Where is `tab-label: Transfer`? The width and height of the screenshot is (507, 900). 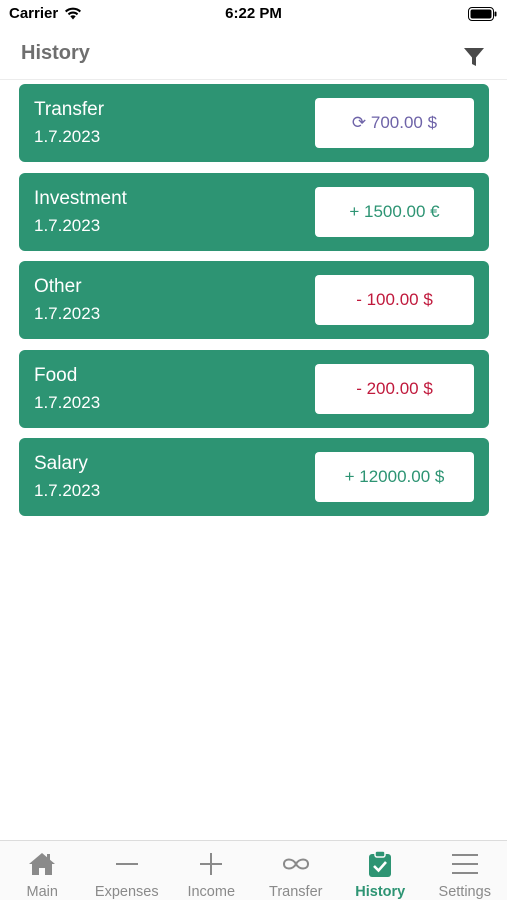
tab-label: Transfer is located at coordinates (296, 892).